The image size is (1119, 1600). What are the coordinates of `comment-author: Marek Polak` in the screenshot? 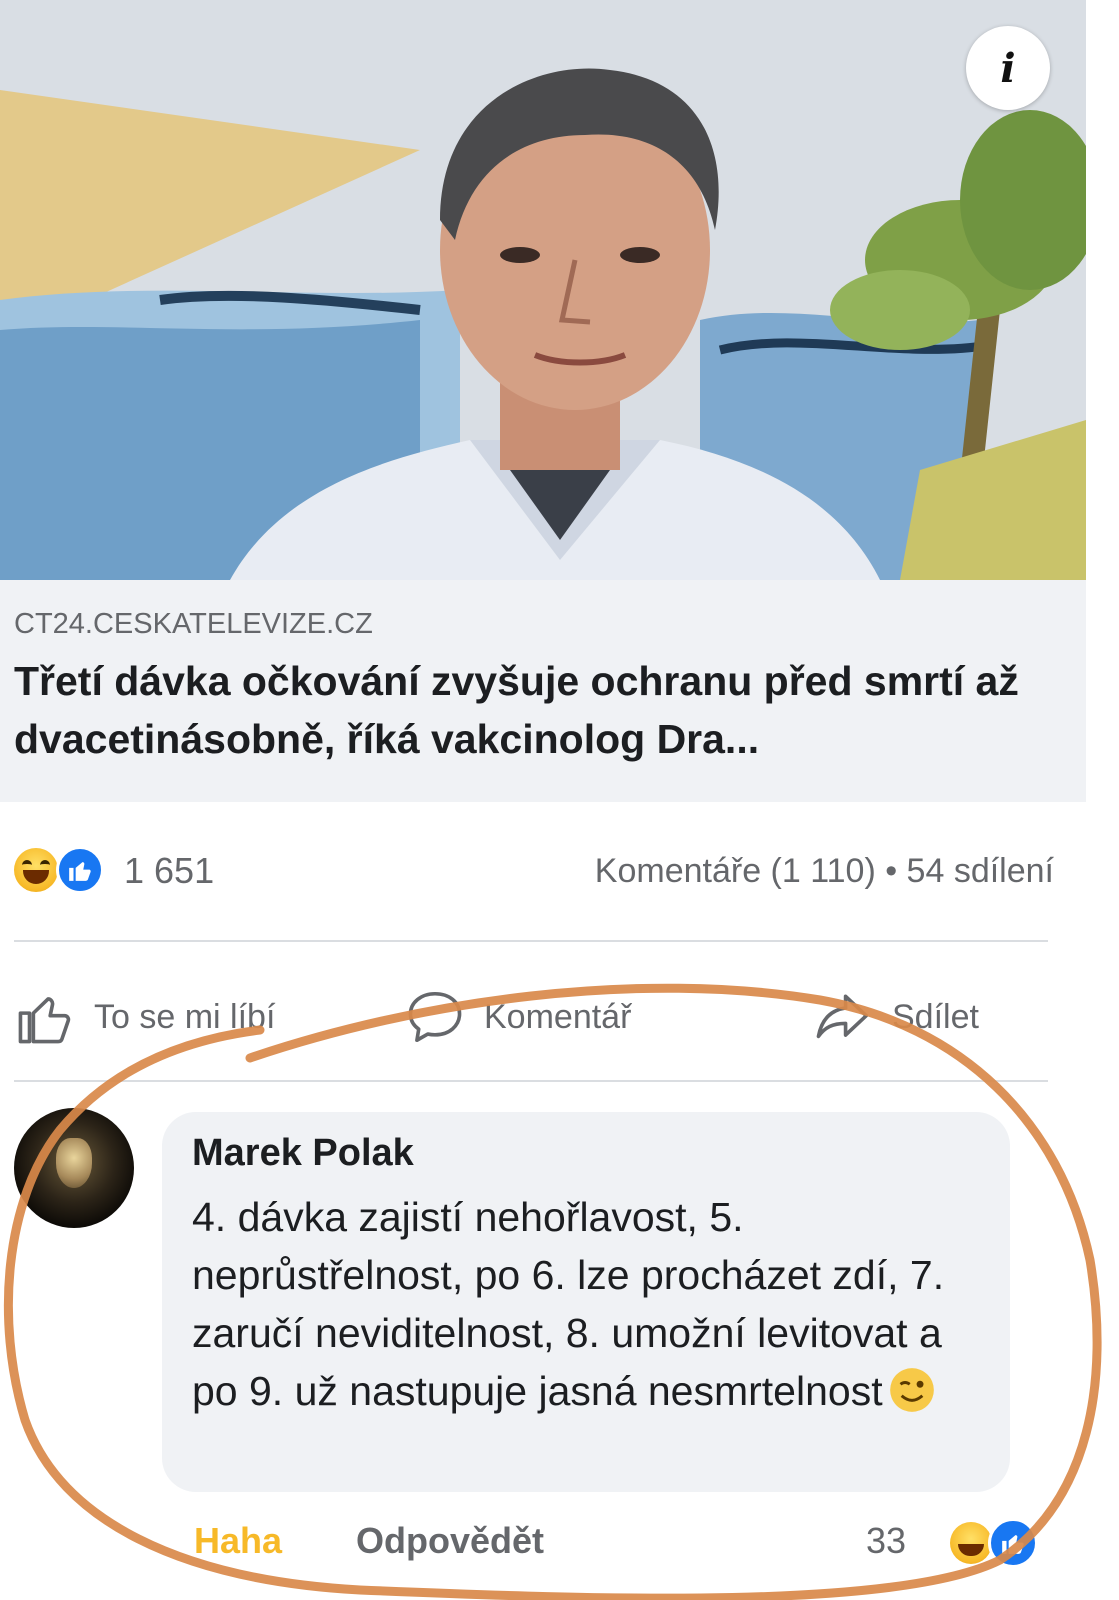 It's located at (303, 1153).